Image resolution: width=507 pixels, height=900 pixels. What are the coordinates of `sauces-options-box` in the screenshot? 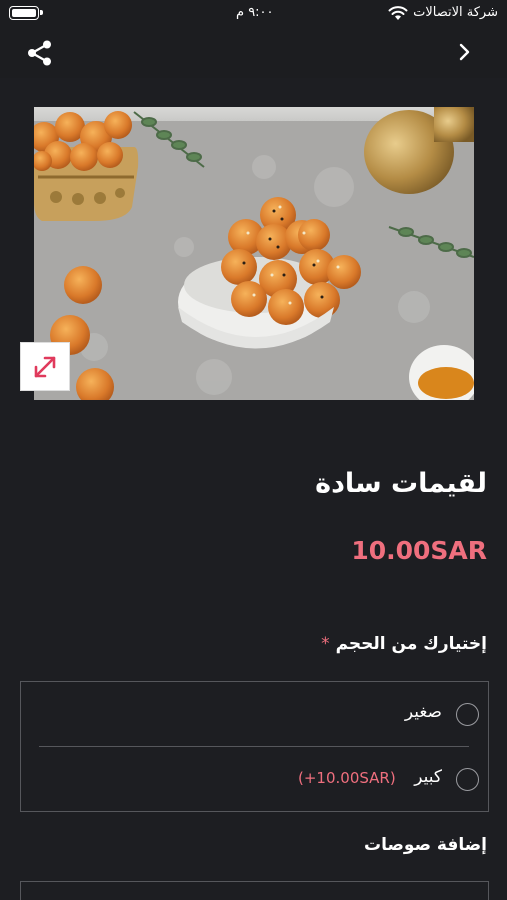 It's located at (254, 890).